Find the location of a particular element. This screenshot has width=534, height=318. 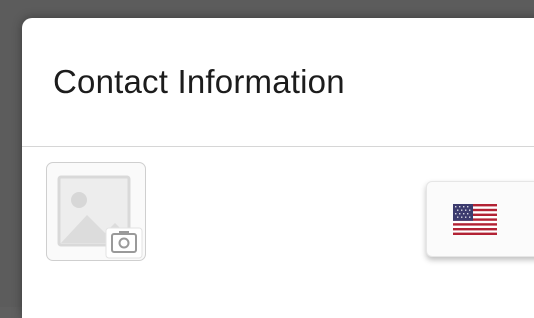

camera-icon is located at coordinates (124, 243).